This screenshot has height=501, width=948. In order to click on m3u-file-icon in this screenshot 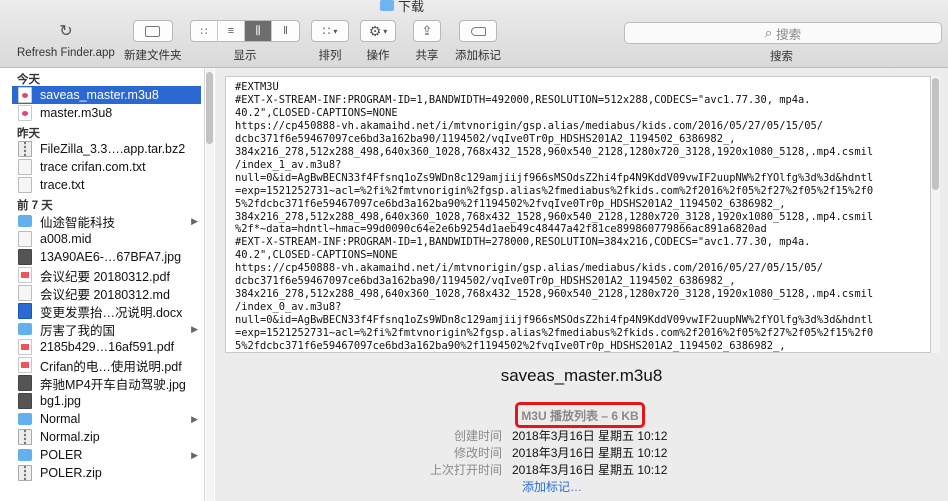, I will do `click(25, 113)`.